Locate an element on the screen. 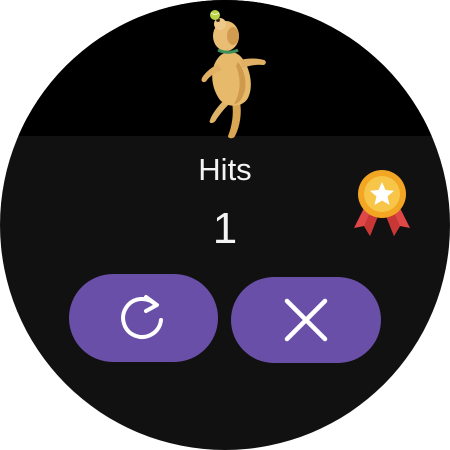 Image resolution: width=450 pixels, height=450 pixels. retry-icon is located at coordinates (141, 317).